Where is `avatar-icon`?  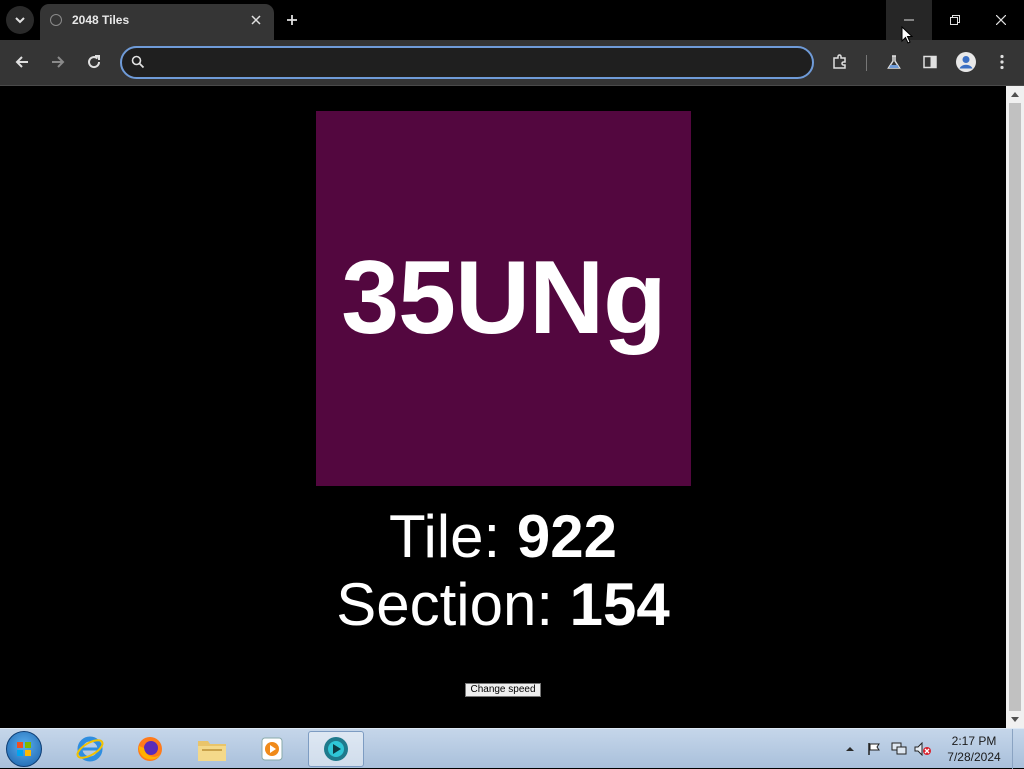 avatar-icon is located at coordinates (966, 62).